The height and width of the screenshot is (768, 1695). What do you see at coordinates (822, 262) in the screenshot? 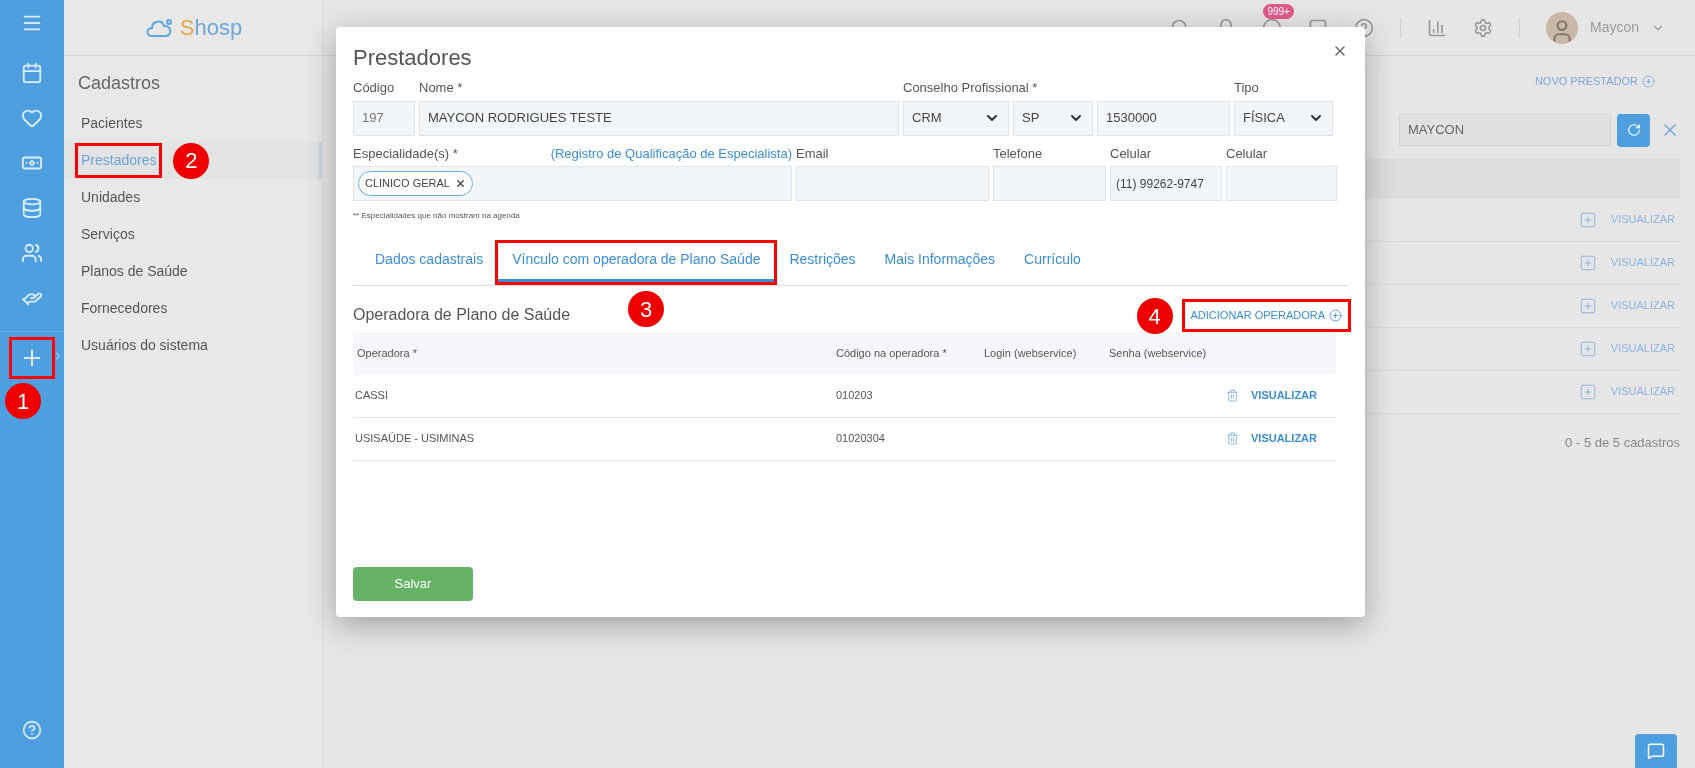
I see `tab: Restrições` at bounding box center [822, 262].